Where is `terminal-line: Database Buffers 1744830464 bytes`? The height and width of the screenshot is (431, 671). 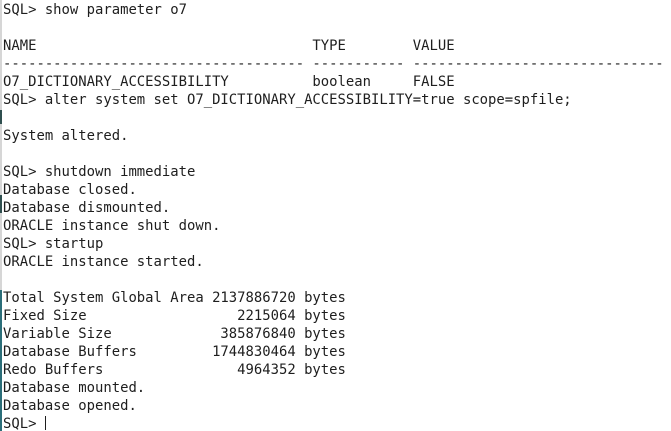
terminal-line: Database Buffers 1744830464 bytes is located at coordinates (174, 352).